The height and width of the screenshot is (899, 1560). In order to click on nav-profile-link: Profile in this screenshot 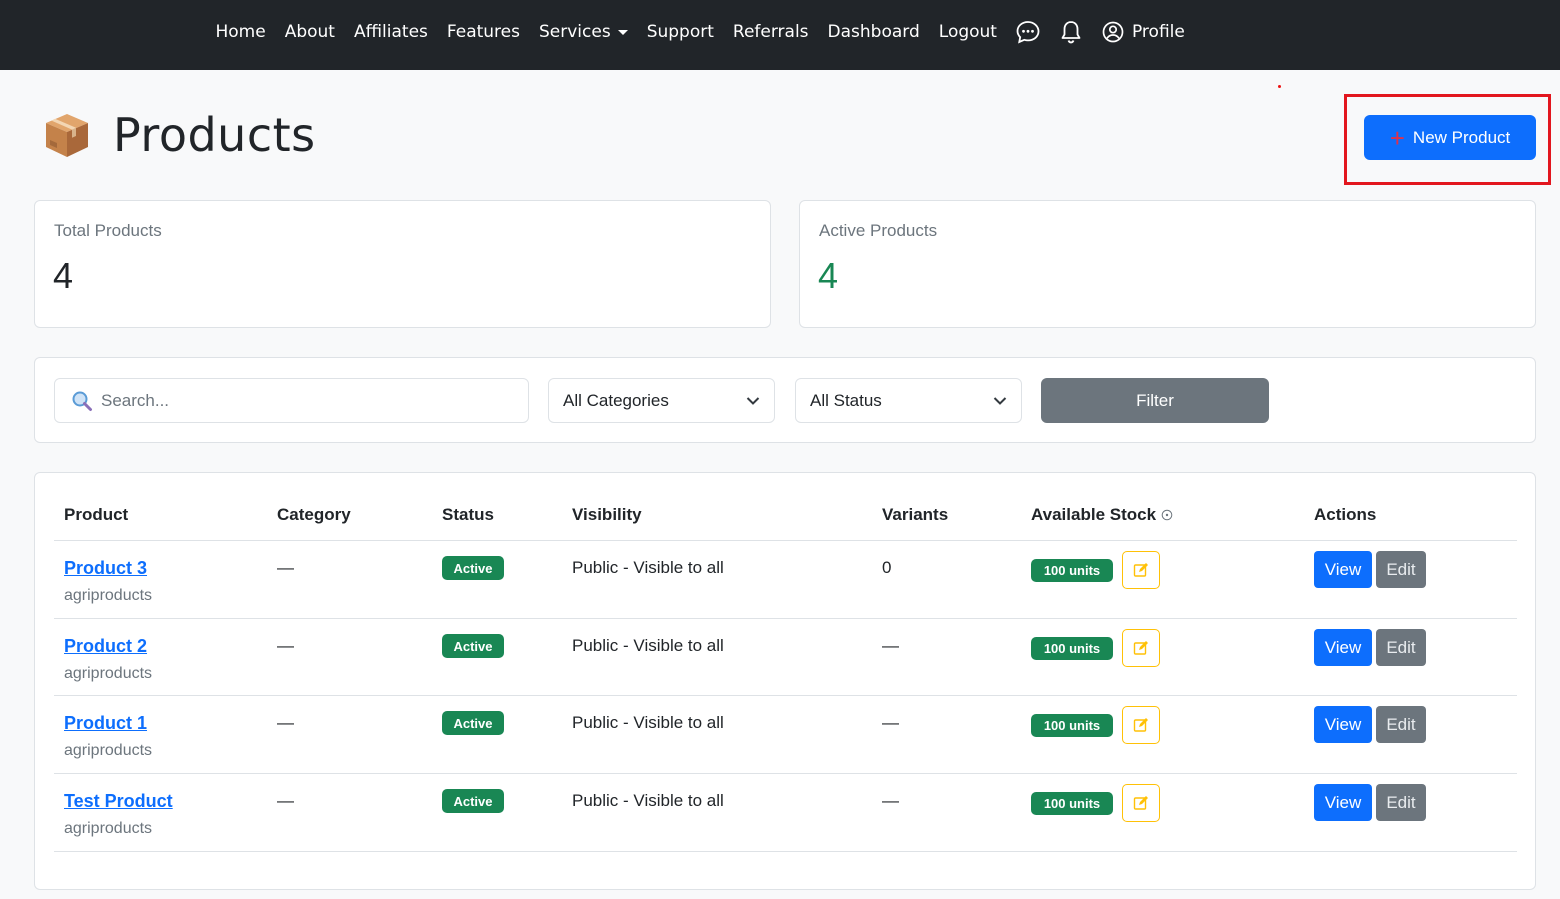, I will do `click(1143, 32)`.